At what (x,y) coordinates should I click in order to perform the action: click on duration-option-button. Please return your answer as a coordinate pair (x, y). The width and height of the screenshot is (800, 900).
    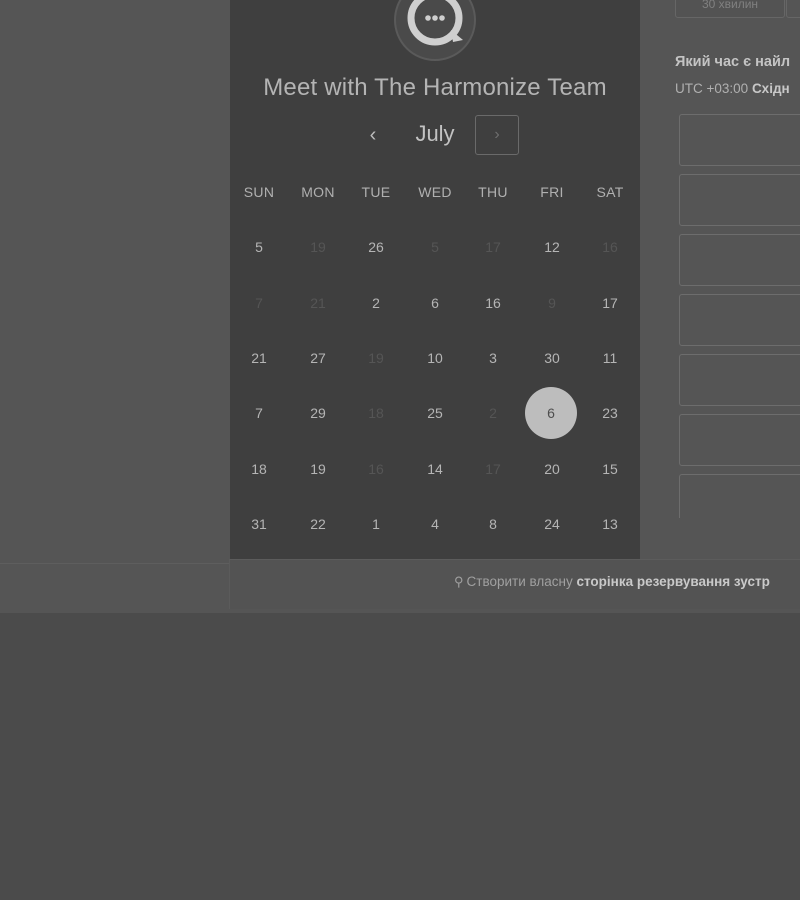
    Looking at the image, I should click on (793, 9).